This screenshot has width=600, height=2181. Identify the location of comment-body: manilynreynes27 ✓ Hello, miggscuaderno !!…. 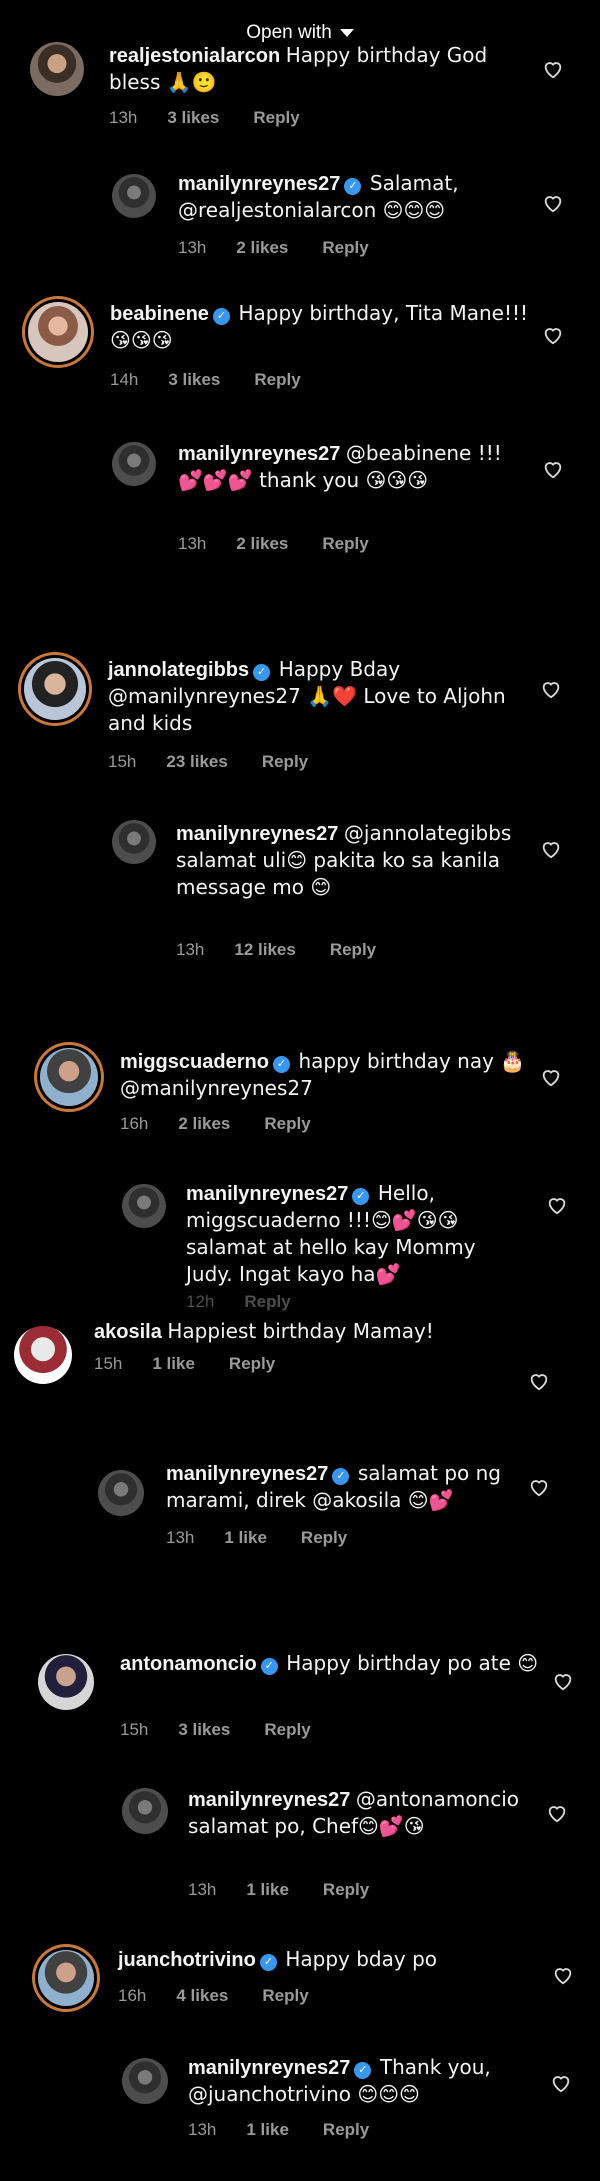
(351, 1234).